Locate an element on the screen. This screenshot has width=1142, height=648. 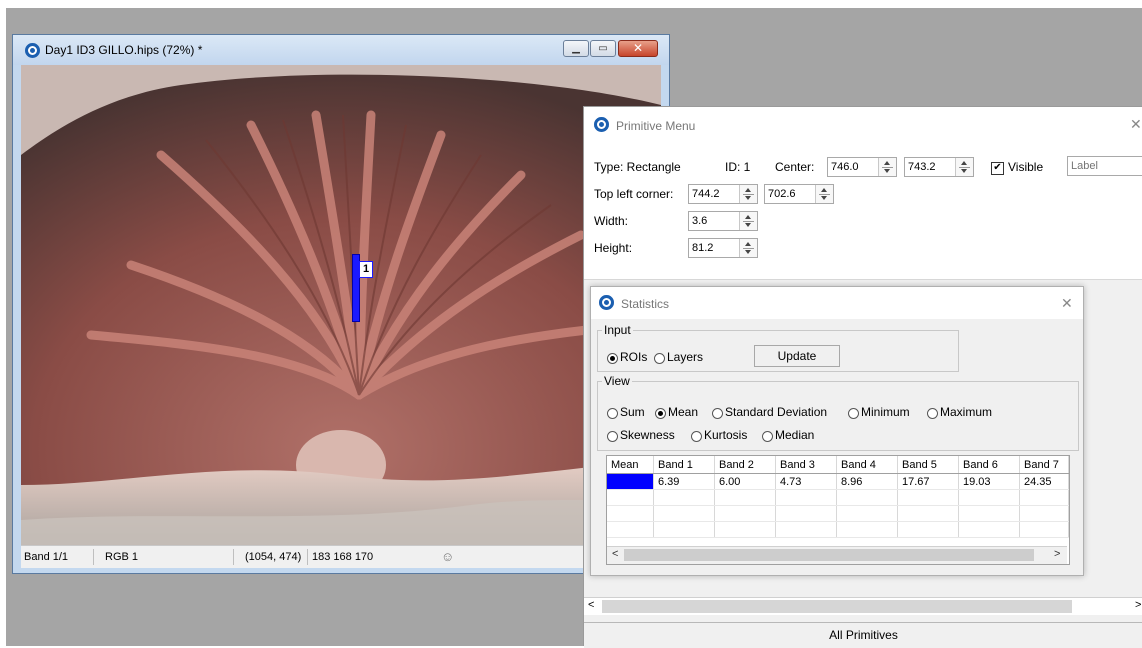
radio-layers is located at coordinates (659, 358).